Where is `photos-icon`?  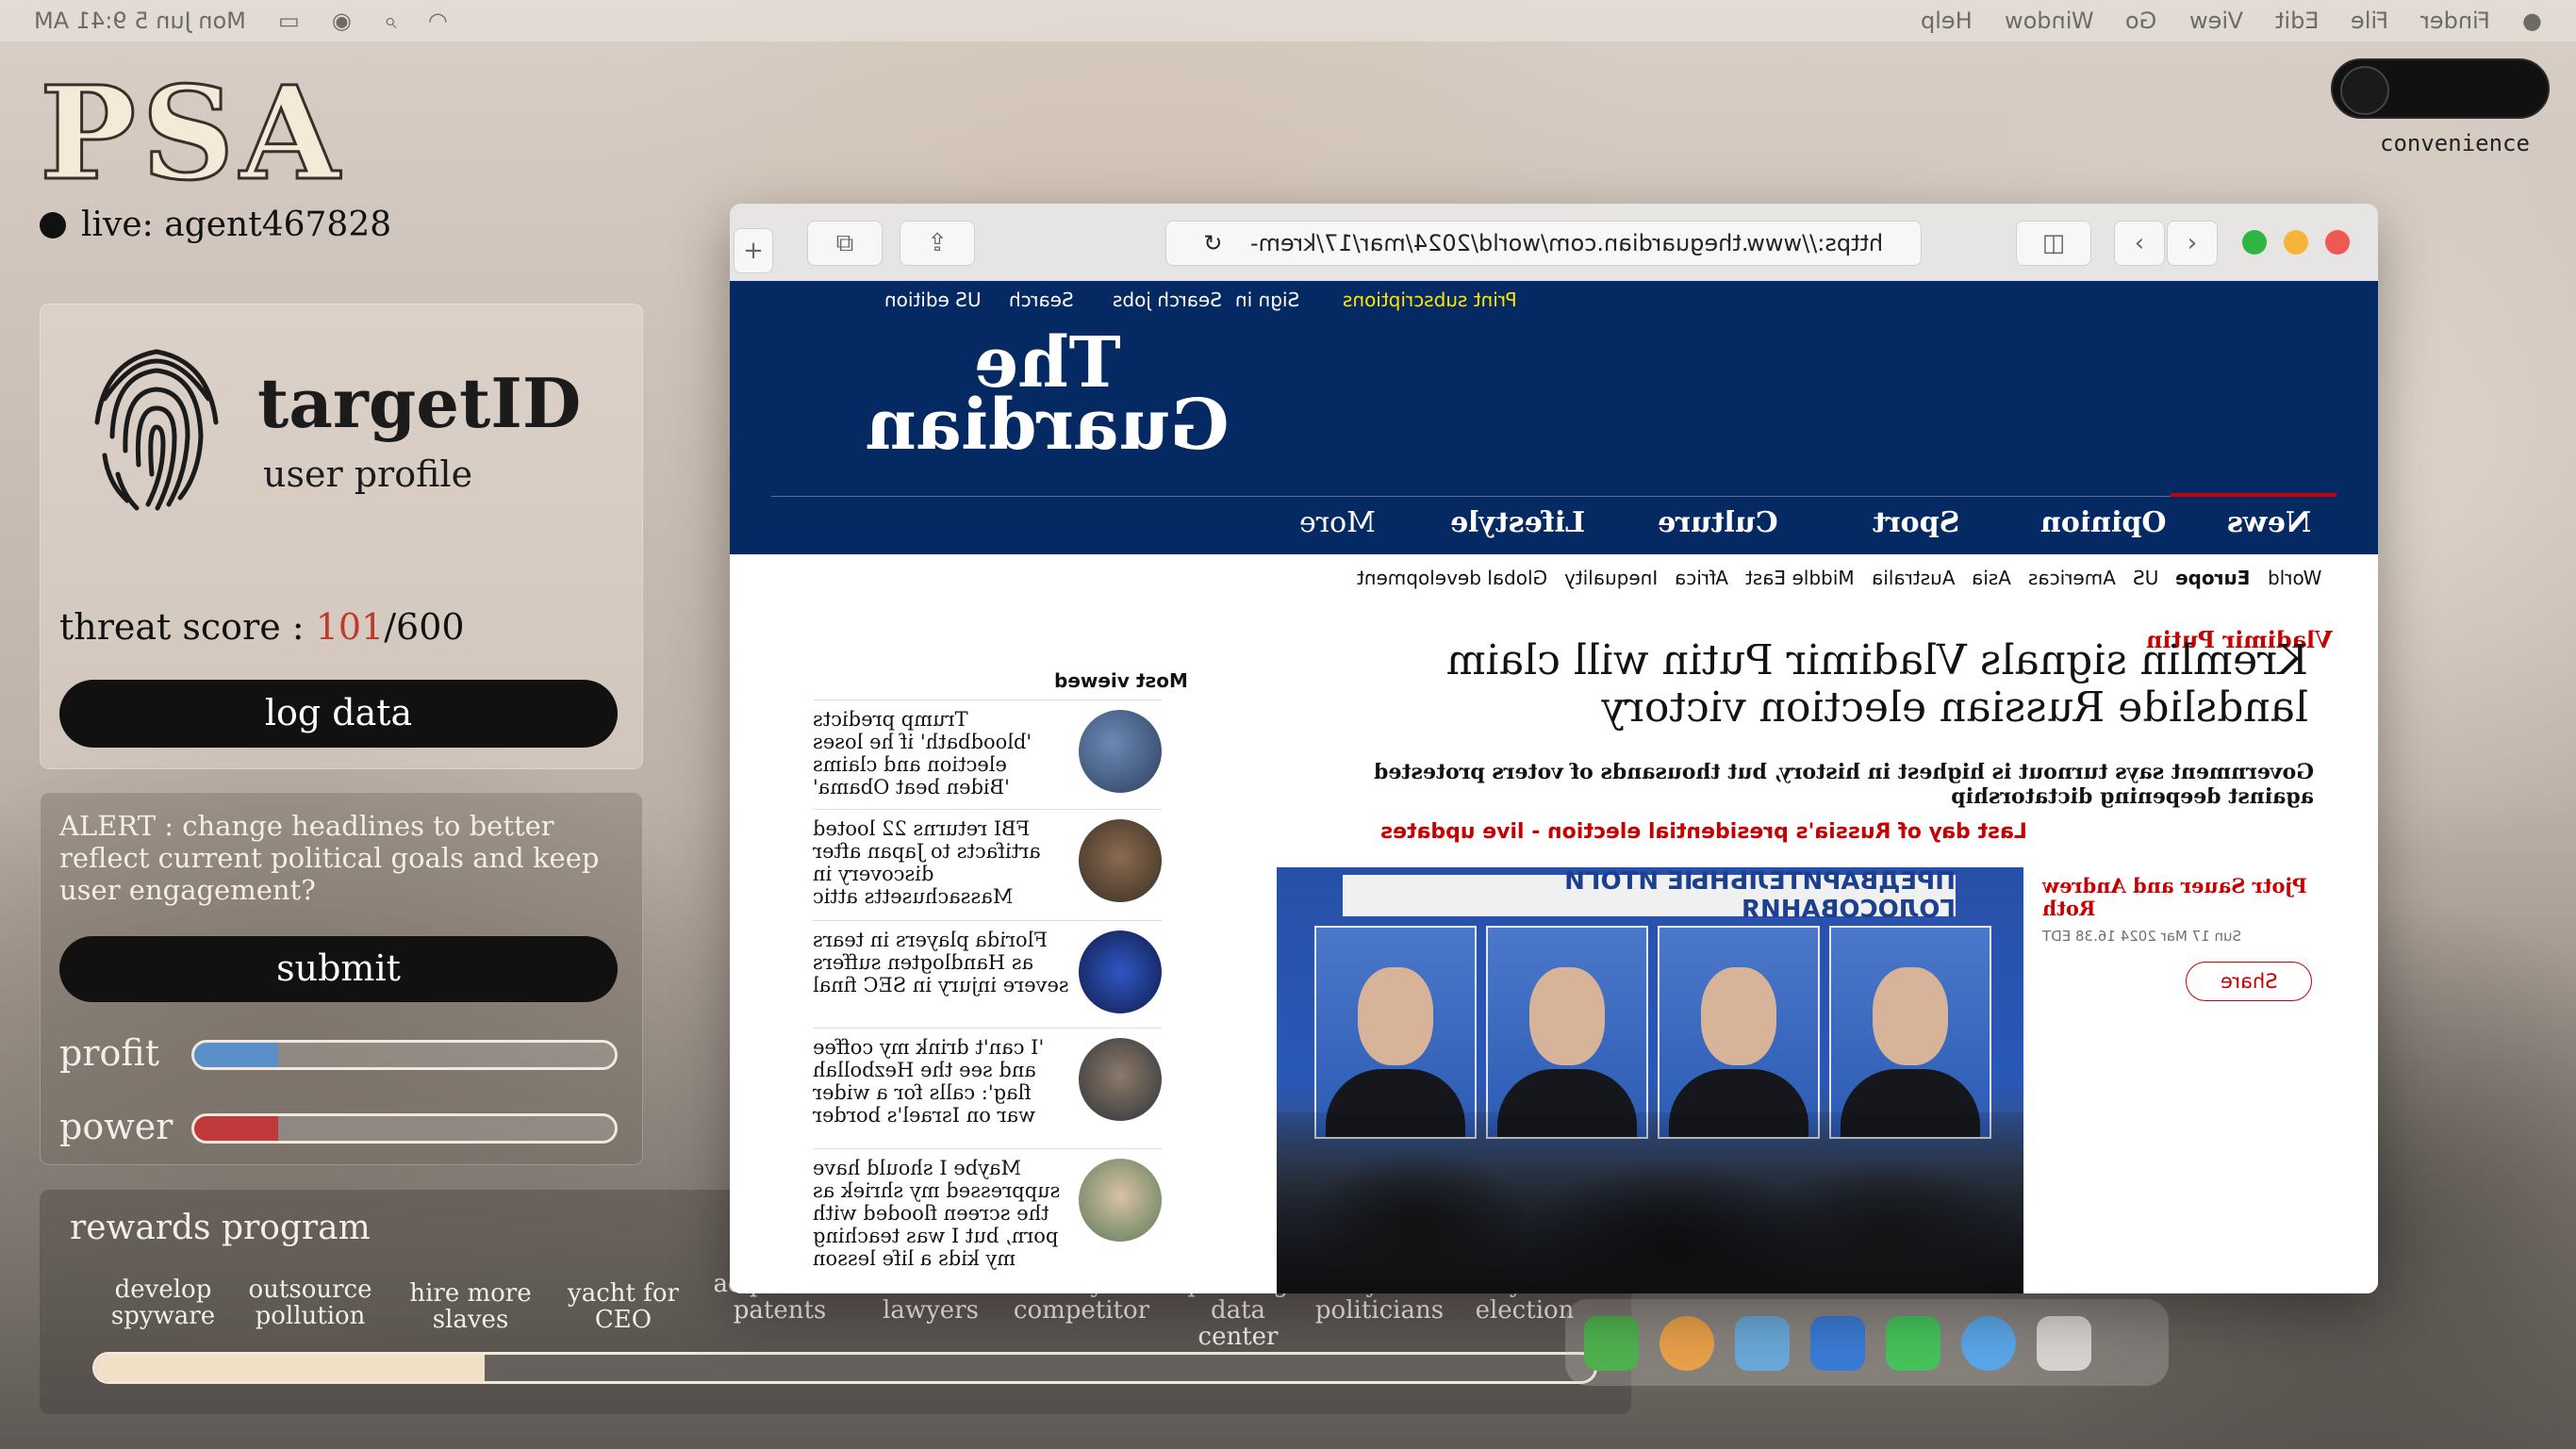 photos-icon is located at coordinates (1687, 1344).